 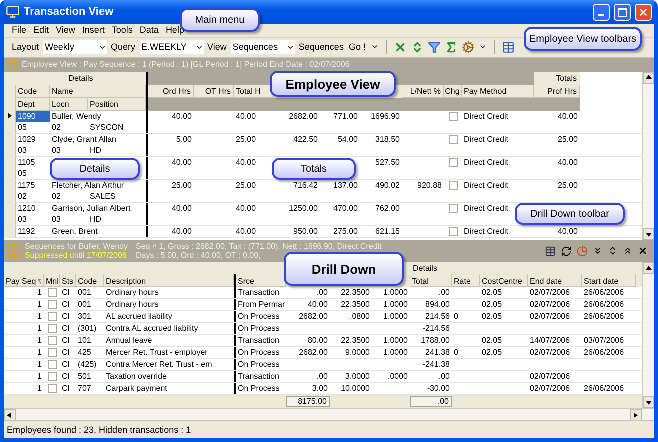 What do you see at coordinates (609, 281) in the screenshot?
I see `column-header: Start date` at bounding box center [609, 281].